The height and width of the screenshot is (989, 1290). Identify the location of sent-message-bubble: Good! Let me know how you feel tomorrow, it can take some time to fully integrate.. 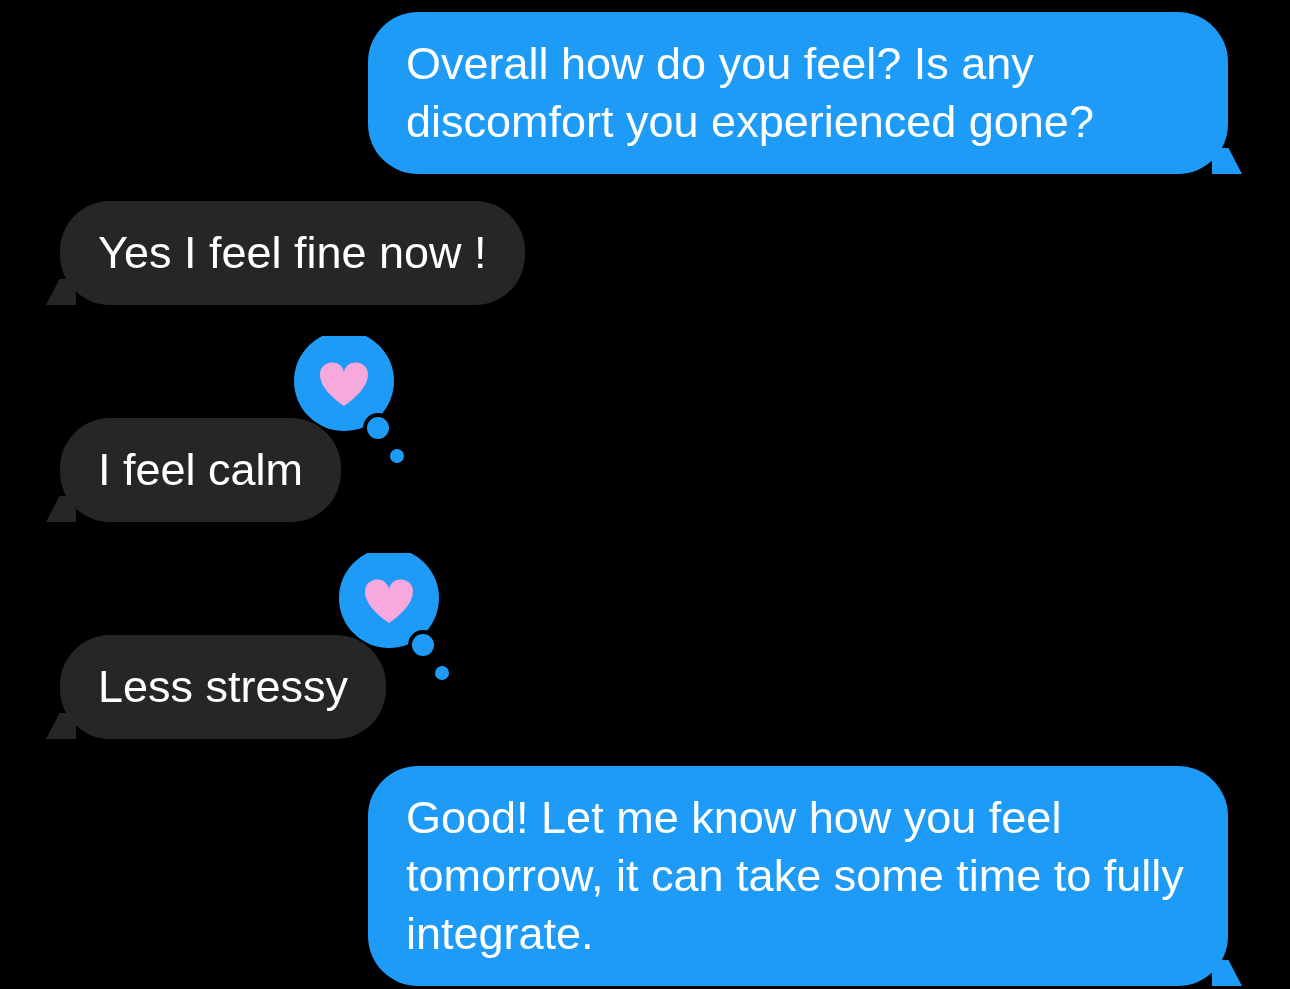
(798, 876).